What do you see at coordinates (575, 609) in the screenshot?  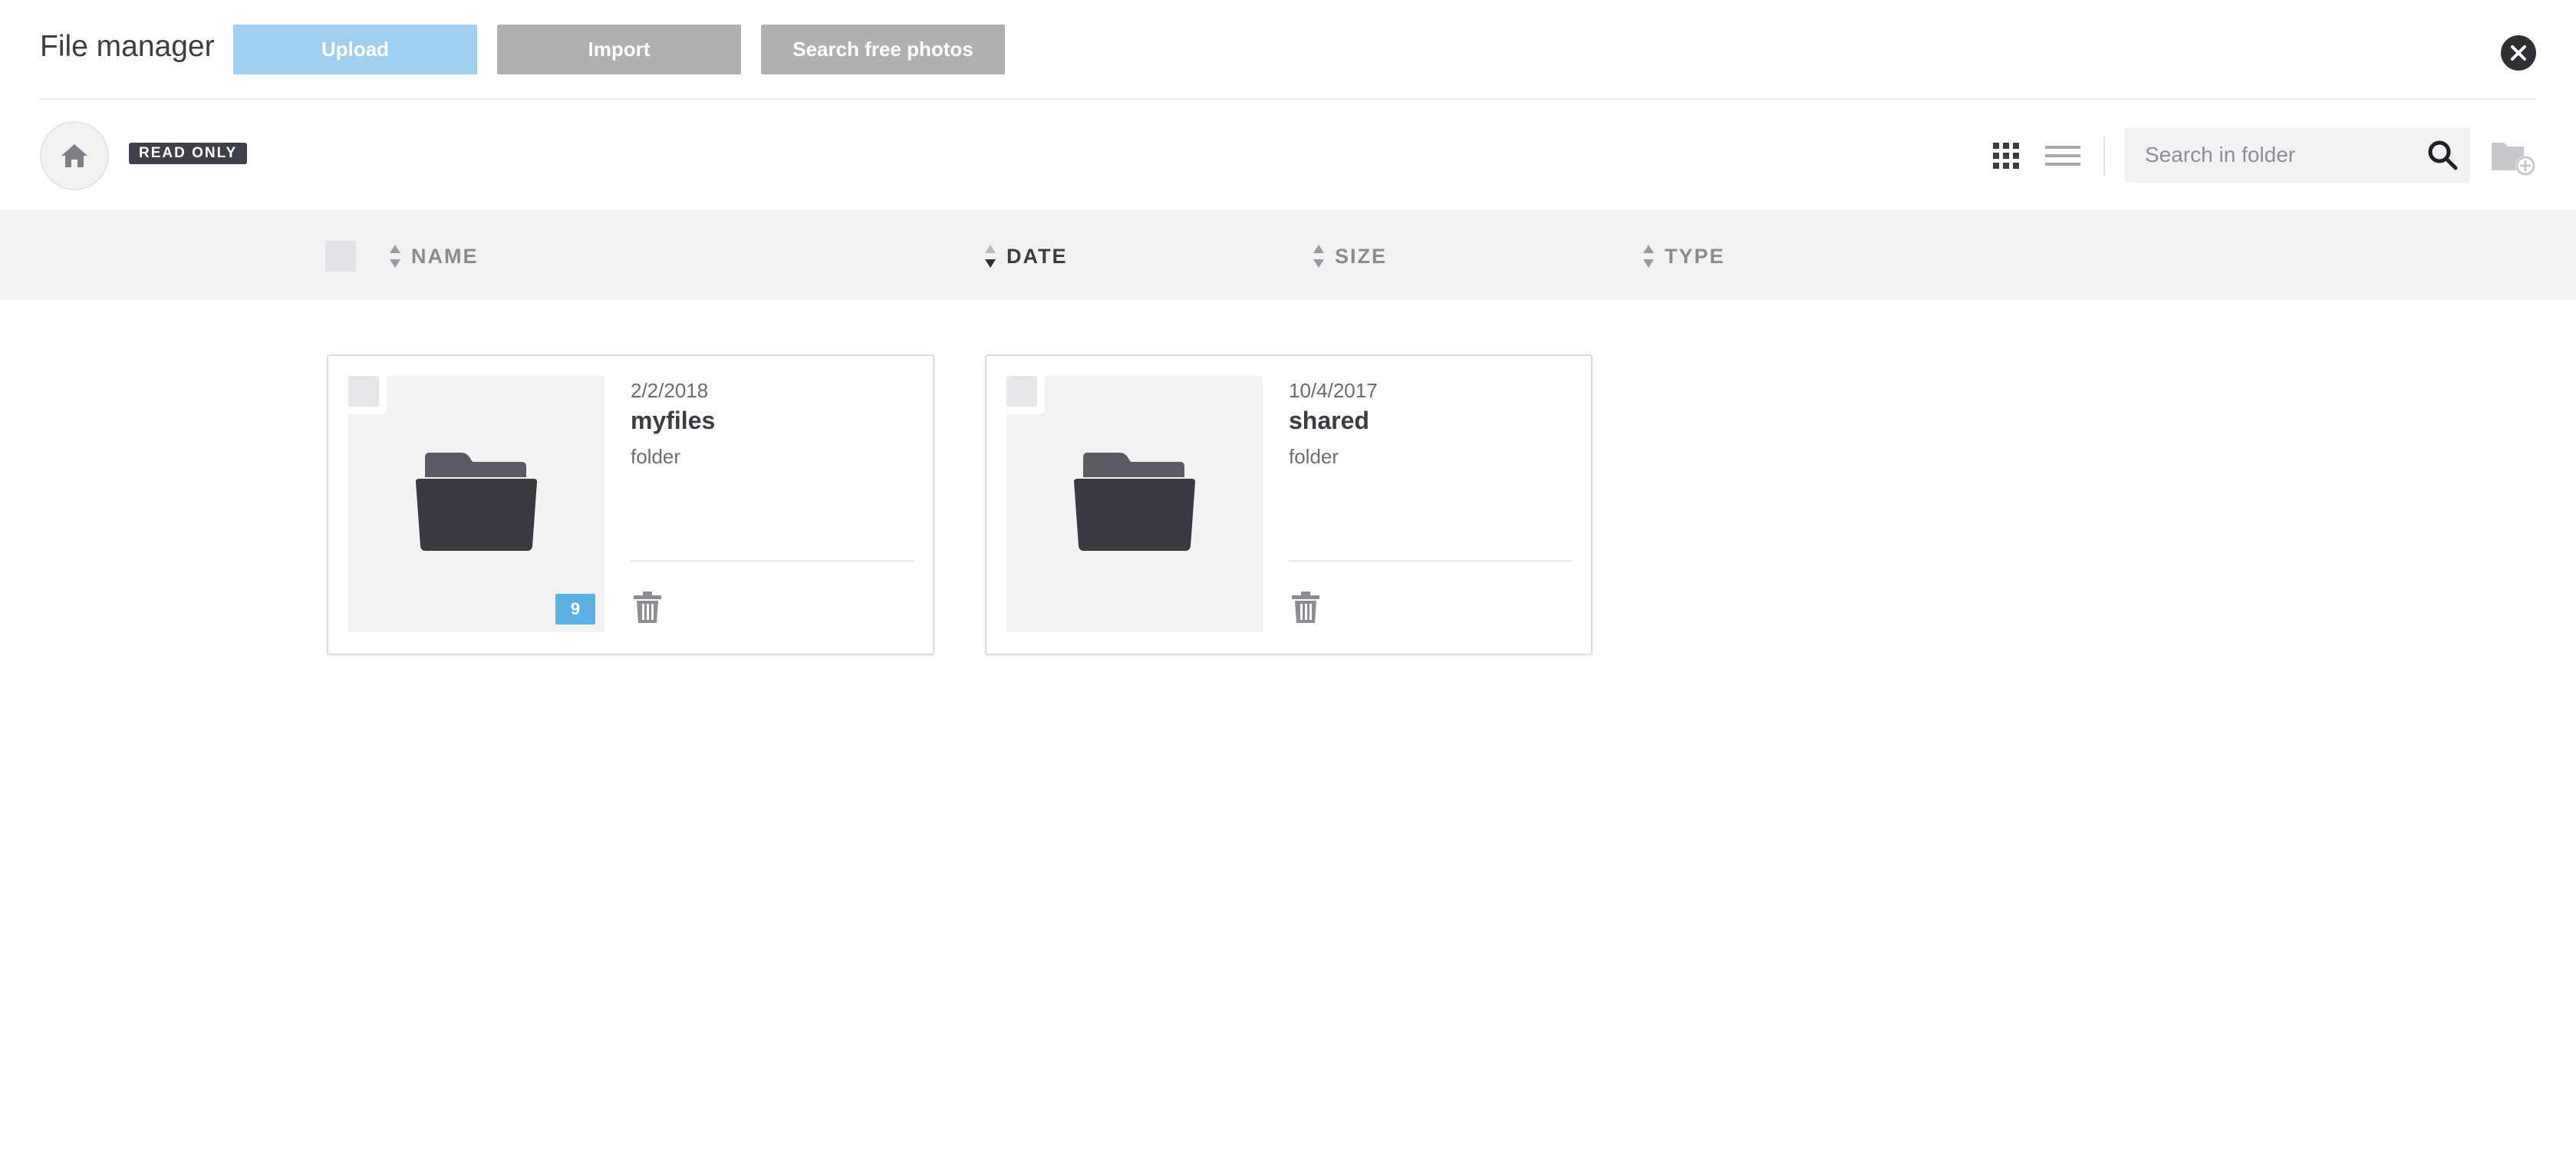 I see `item-count-badge: 9` at bounding box center [575, 609].